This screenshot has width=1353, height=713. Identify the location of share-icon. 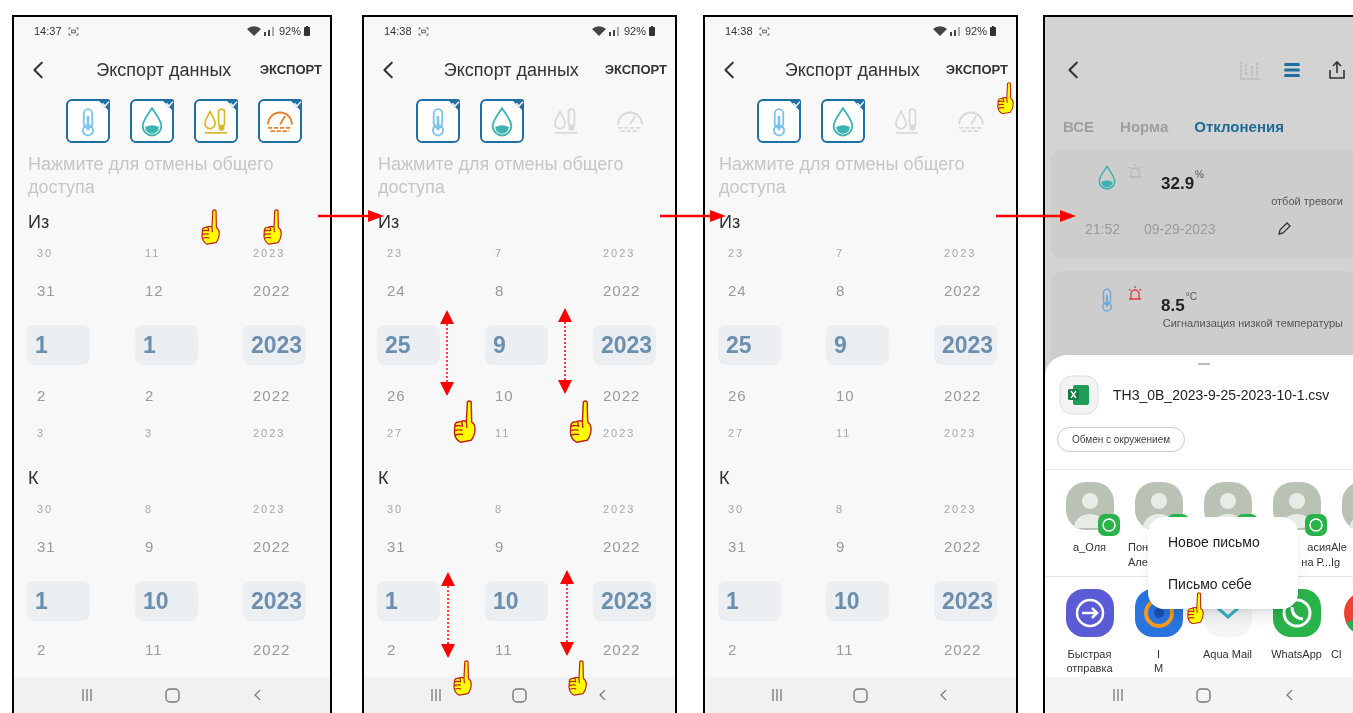
(1337, 70).